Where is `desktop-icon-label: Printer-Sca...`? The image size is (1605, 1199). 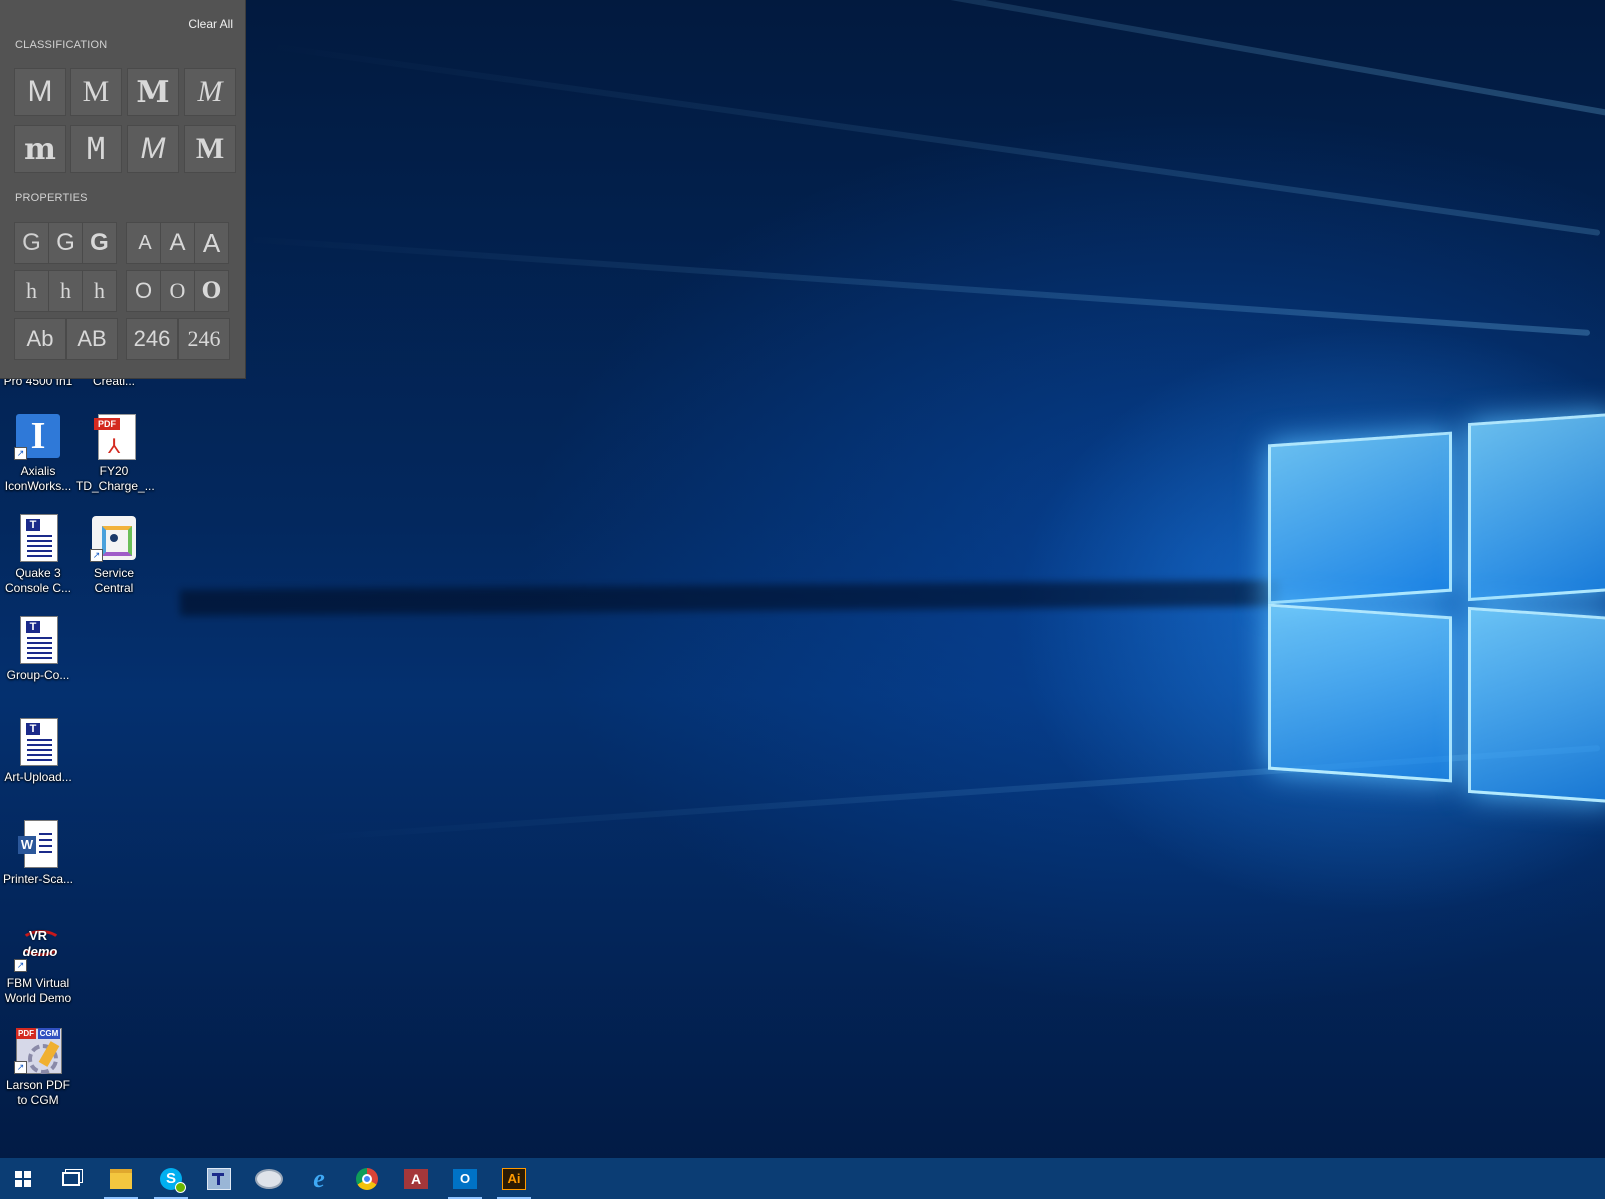
desktop-icon-label: Printer-Sca... is located at coordinates (38, 879).